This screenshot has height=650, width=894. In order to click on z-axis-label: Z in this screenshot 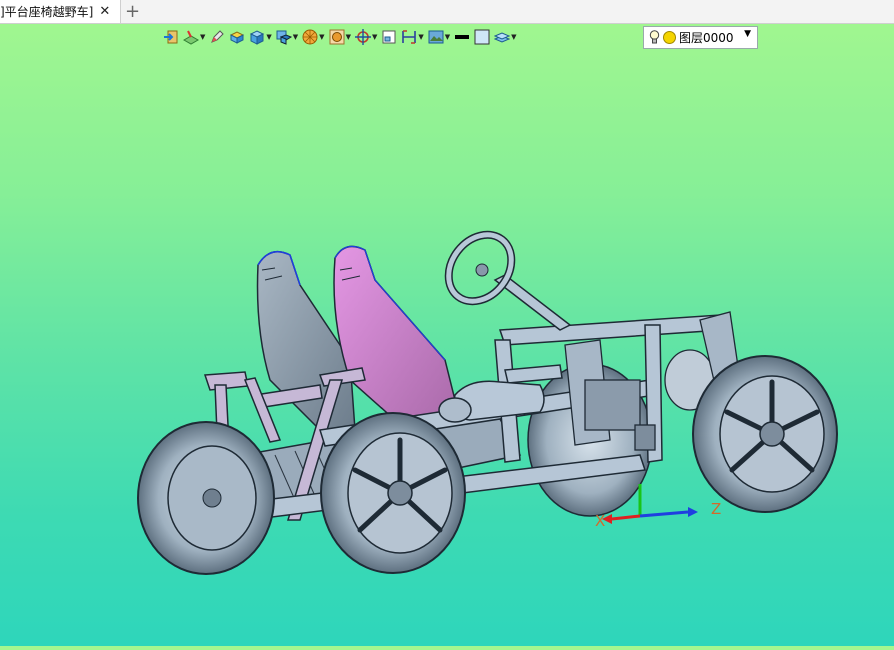, I will do `click(716, 509)`.